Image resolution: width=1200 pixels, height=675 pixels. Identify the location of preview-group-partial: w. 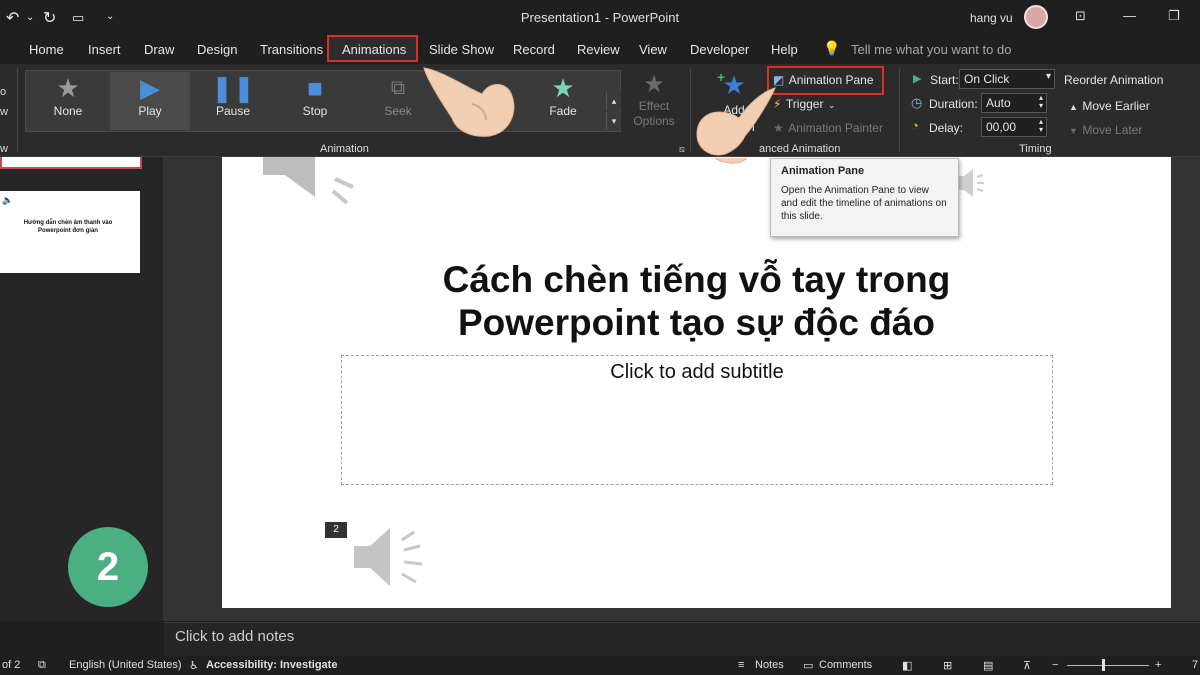
(4, 149).